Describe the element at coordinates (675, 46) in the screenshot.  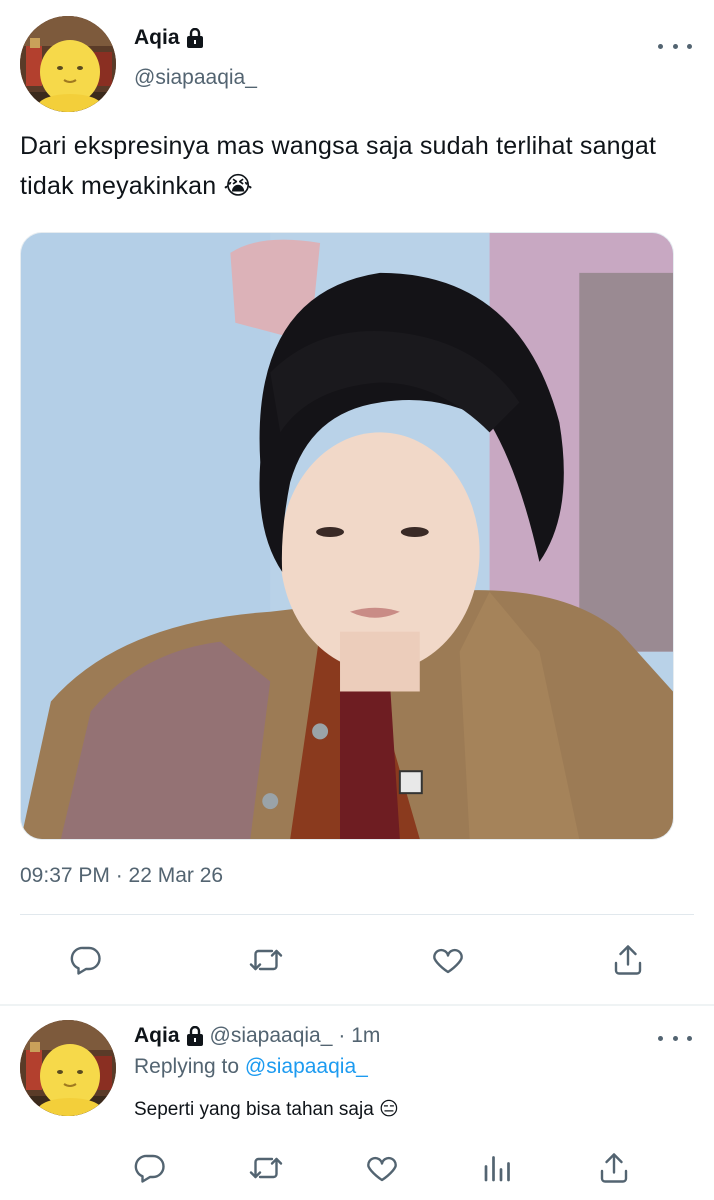
I see `more-options-icon` at that location.